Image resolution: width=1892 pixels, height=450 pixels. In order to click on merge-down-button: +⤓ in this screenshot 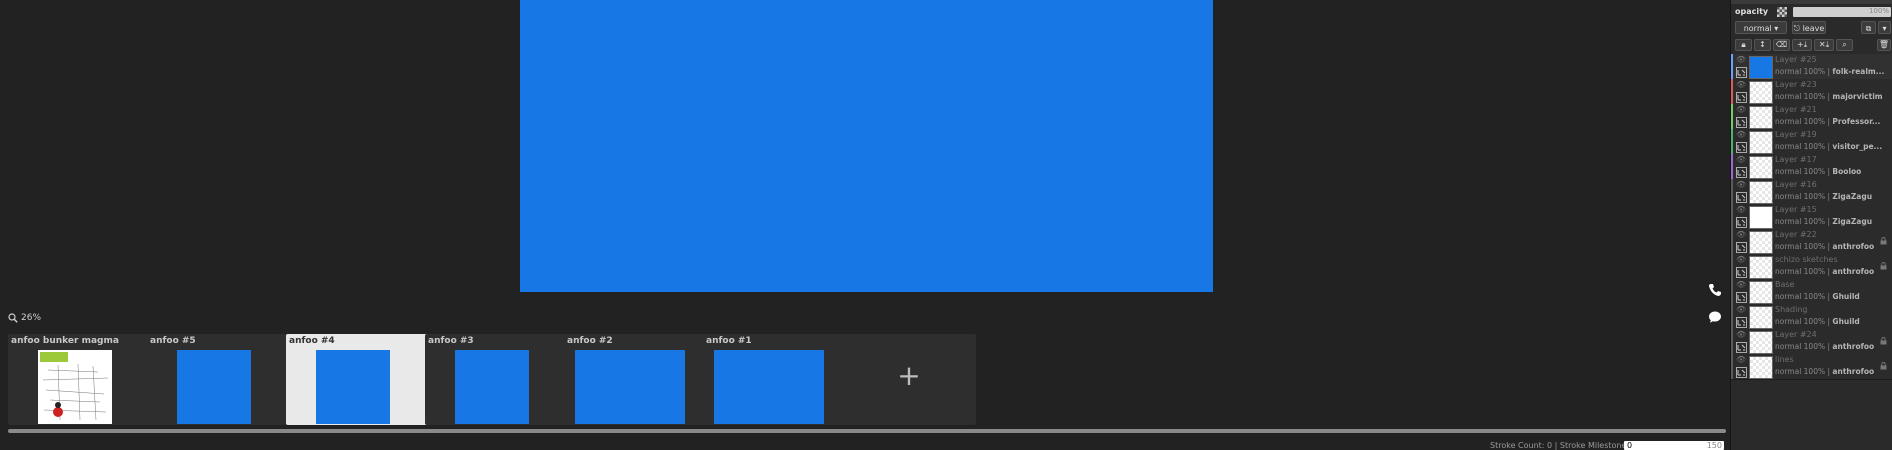, I will do `click(1802, 45)`.